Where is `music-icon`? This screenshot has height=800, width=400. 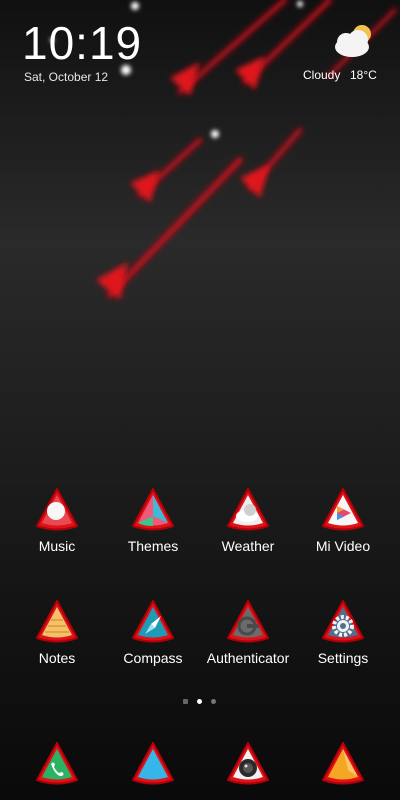 music-icon is located at coordinates (57, 509).